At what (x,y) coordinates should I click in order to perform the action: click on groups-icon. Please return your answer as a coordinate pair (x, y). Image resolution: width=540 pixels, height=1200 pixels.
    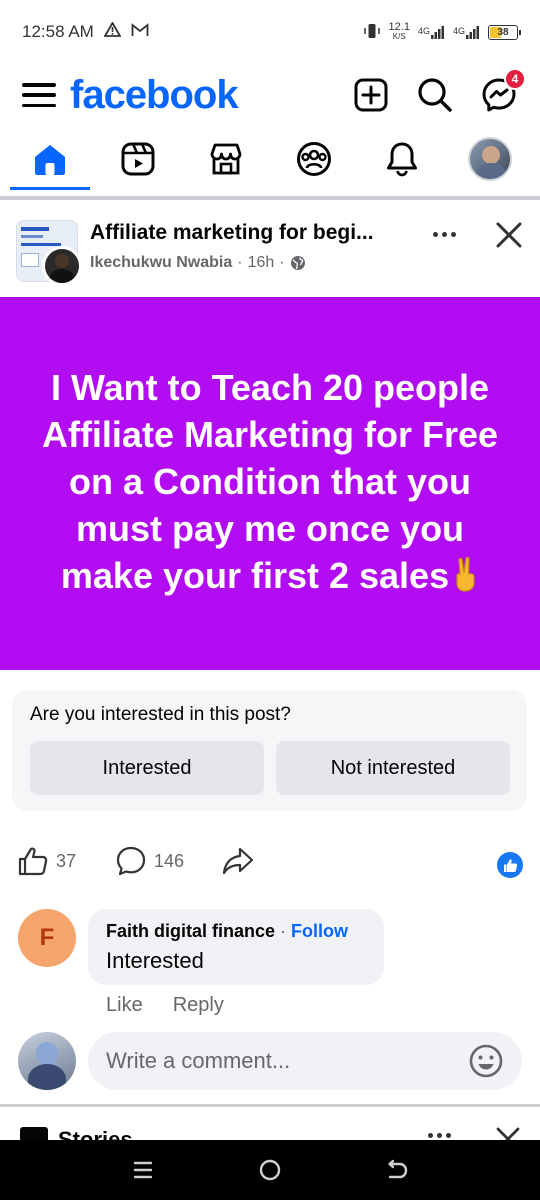
    Looking at the image, I should click on (314, 159).